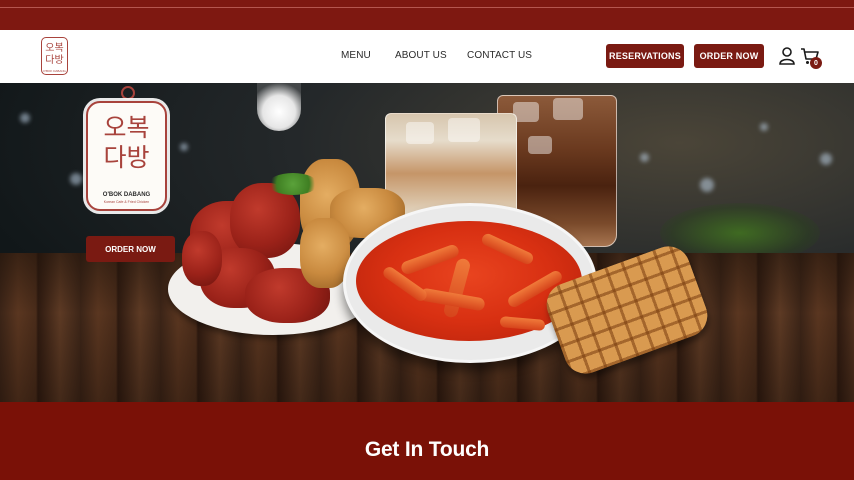  Describe the element at coordinates (293, 184) in the screenshot. I see `herb-garnish` at that location.